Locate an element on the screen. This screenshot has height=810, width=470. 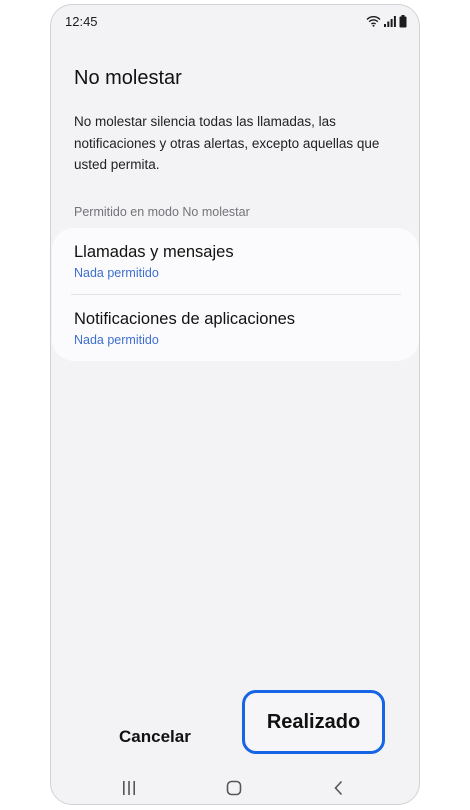
recent-apps-icon is located at coordinates (129, 788).